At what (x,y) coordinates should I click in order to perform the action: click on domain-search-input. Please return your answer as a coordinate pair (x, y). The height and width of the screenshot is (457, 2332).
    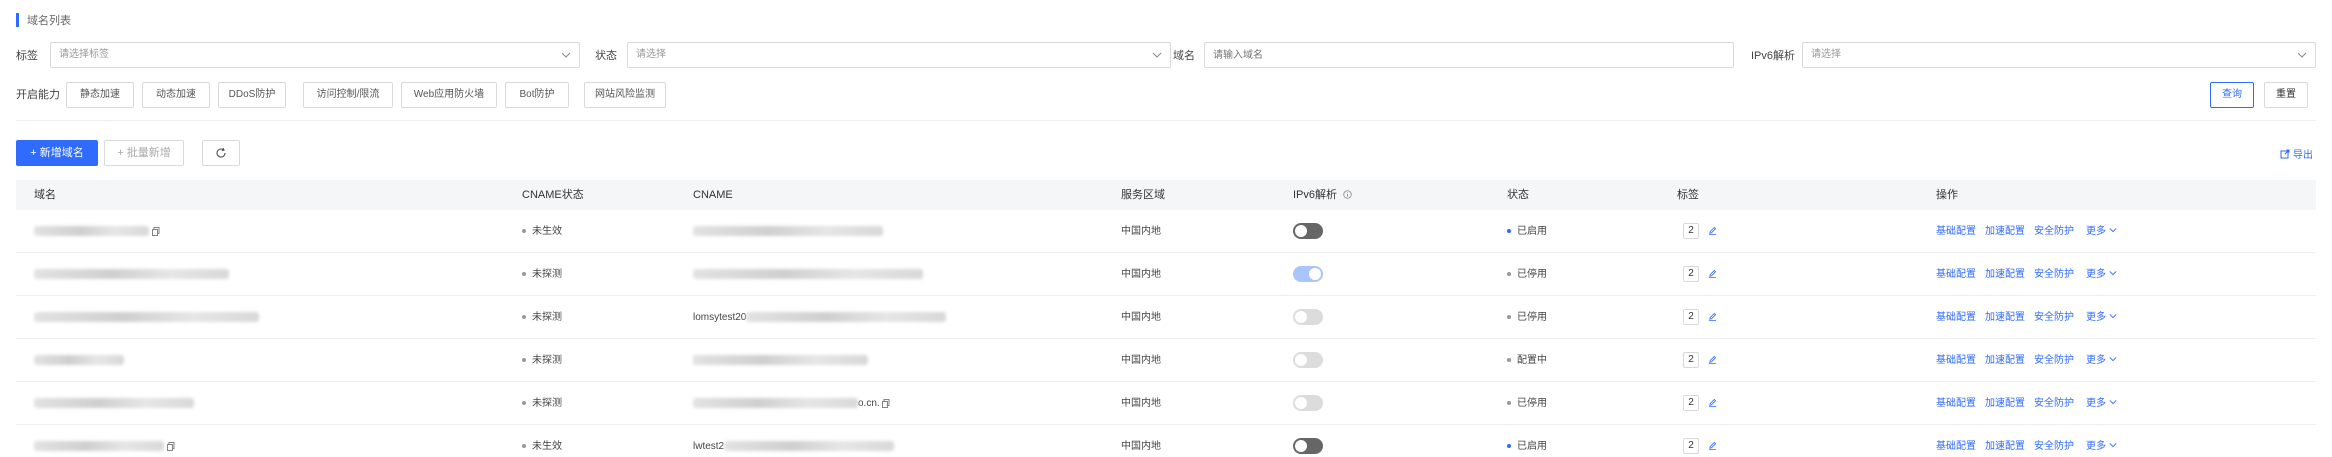
    Looking at the image, I should click on (1469, 55).